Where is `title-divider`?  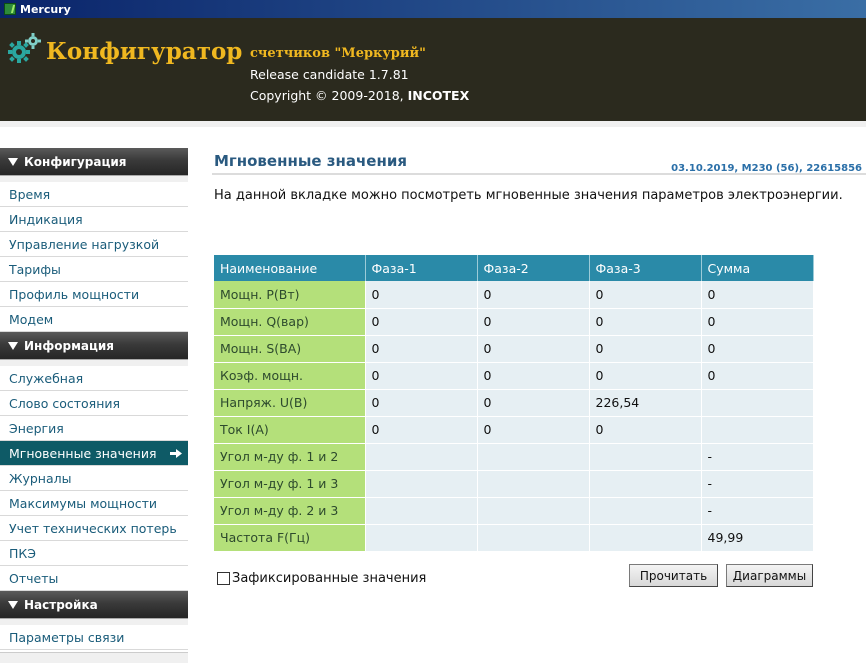 title-divider is located at coordinates (539, 174).